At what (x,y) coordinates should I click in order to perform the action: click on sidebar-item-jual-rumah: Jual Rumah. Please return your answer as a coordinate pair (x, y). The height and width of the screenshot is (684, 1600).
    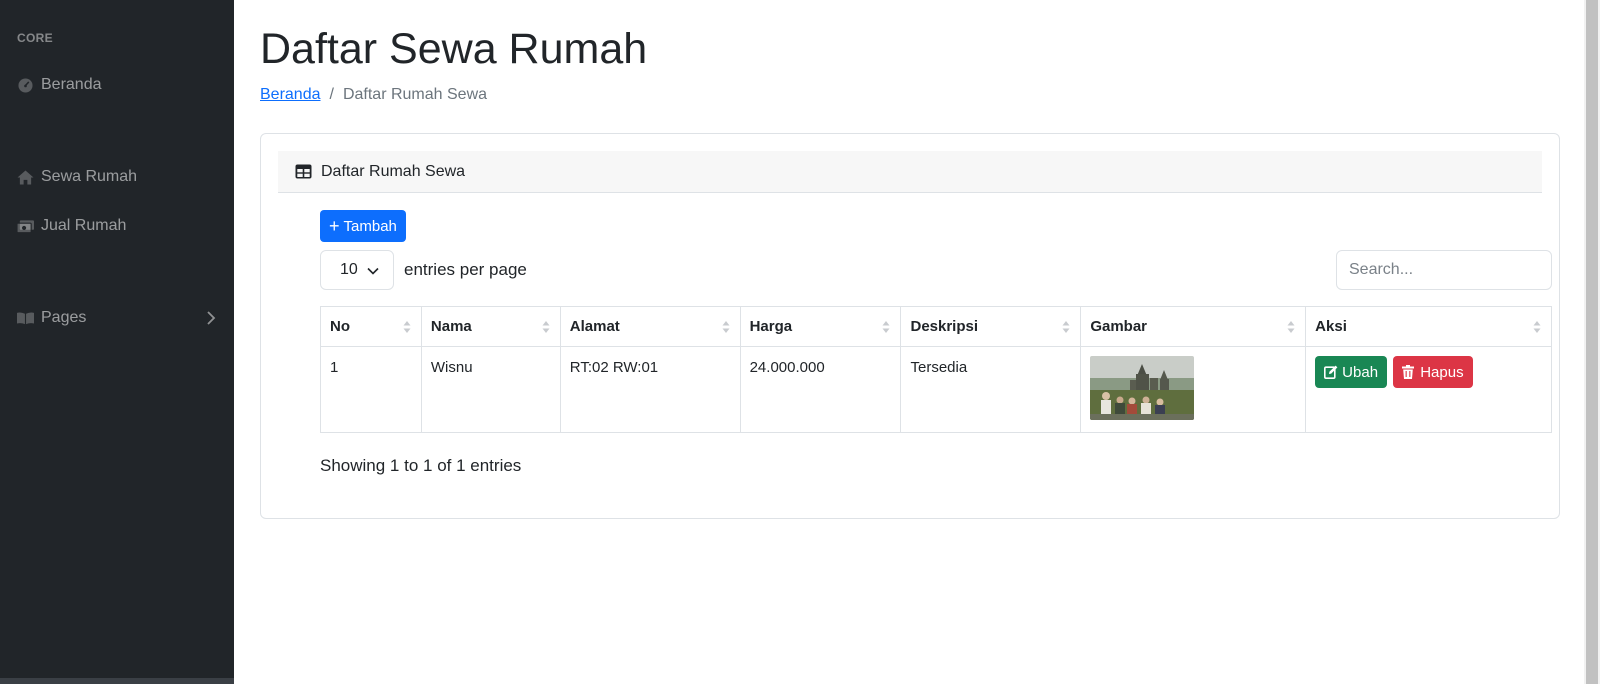
    Looking at the image, I should click on (71, 226).